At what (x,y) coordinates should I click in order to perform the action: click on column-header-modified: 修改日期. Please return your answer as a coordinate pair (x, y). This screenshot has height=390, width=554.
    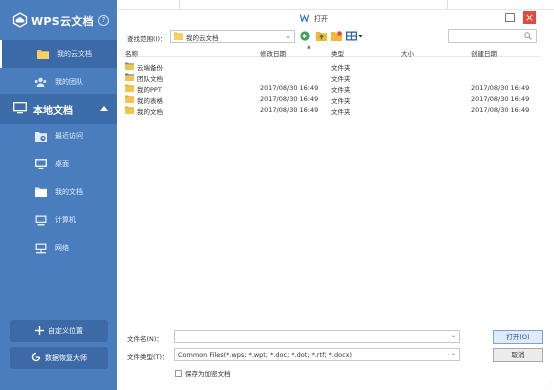
    Looking at the image, I should click on (273, 53).